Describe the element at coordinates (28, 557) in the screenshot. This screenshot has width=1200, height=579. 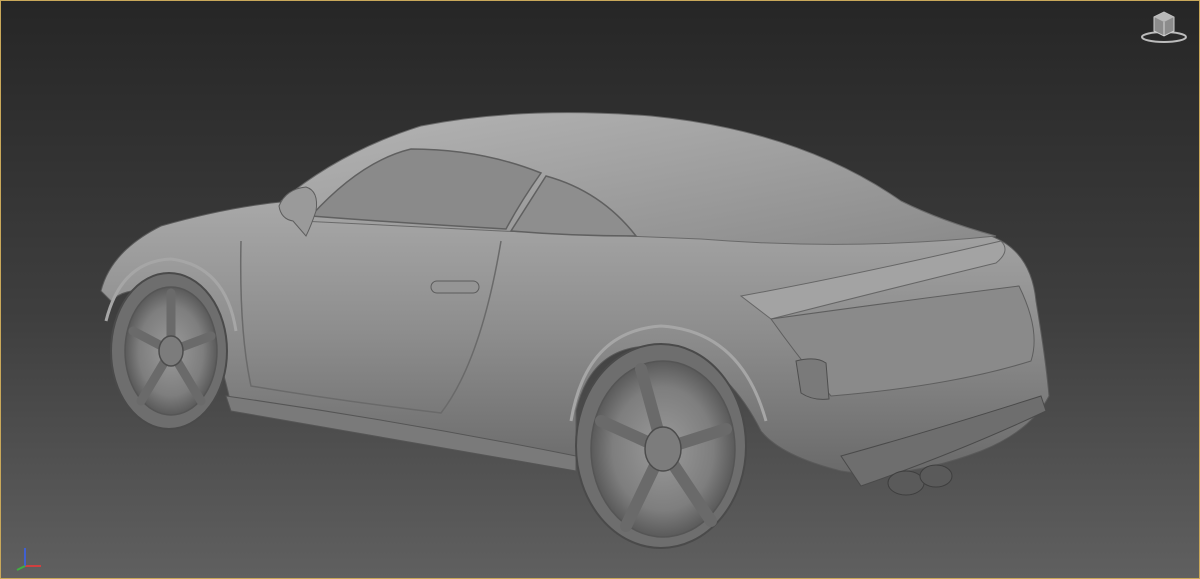
I see `axis-tripod-icon` at that location.